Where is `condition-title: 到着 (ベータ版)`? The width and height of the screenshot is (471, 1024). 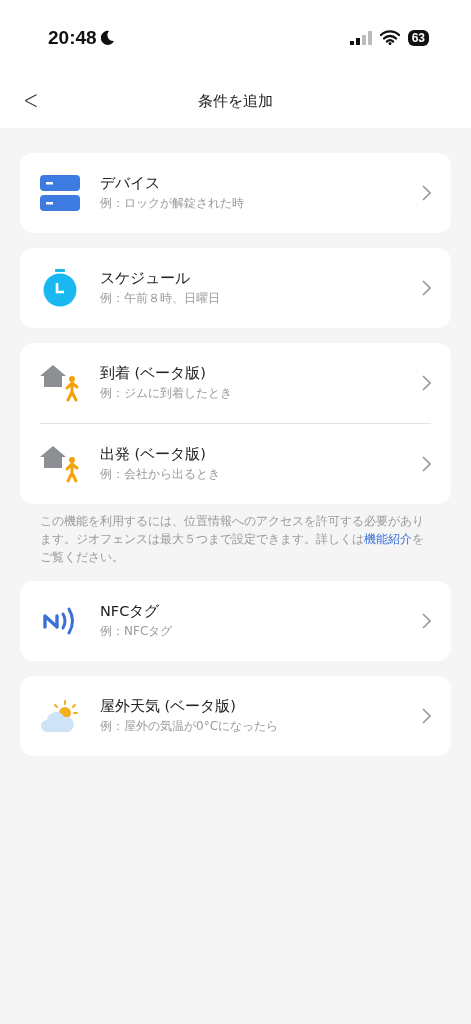
condition-title: 到着 (ベータ版) is located at coordinates (153, 373).